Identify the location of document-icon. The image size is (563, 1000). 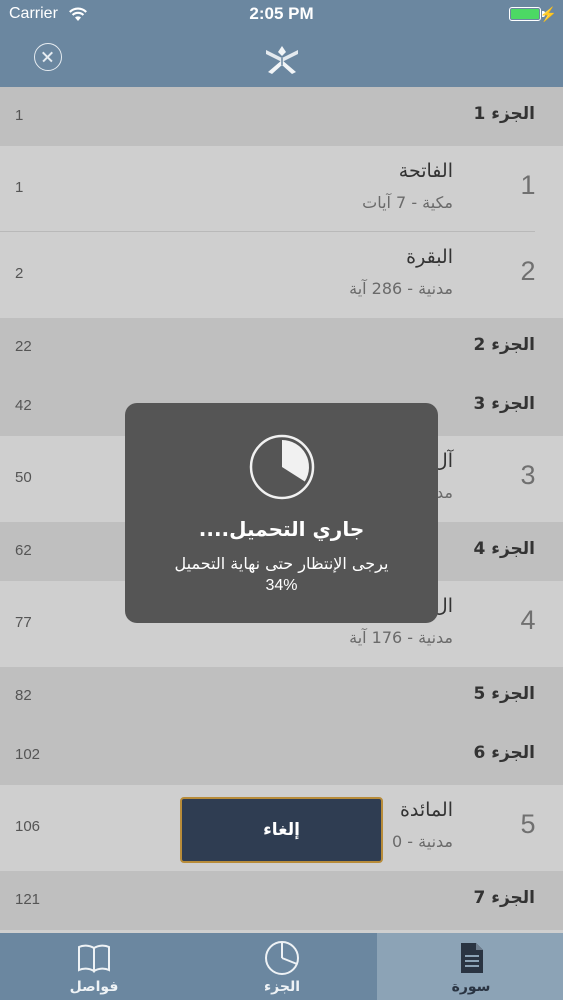
(472, 958).